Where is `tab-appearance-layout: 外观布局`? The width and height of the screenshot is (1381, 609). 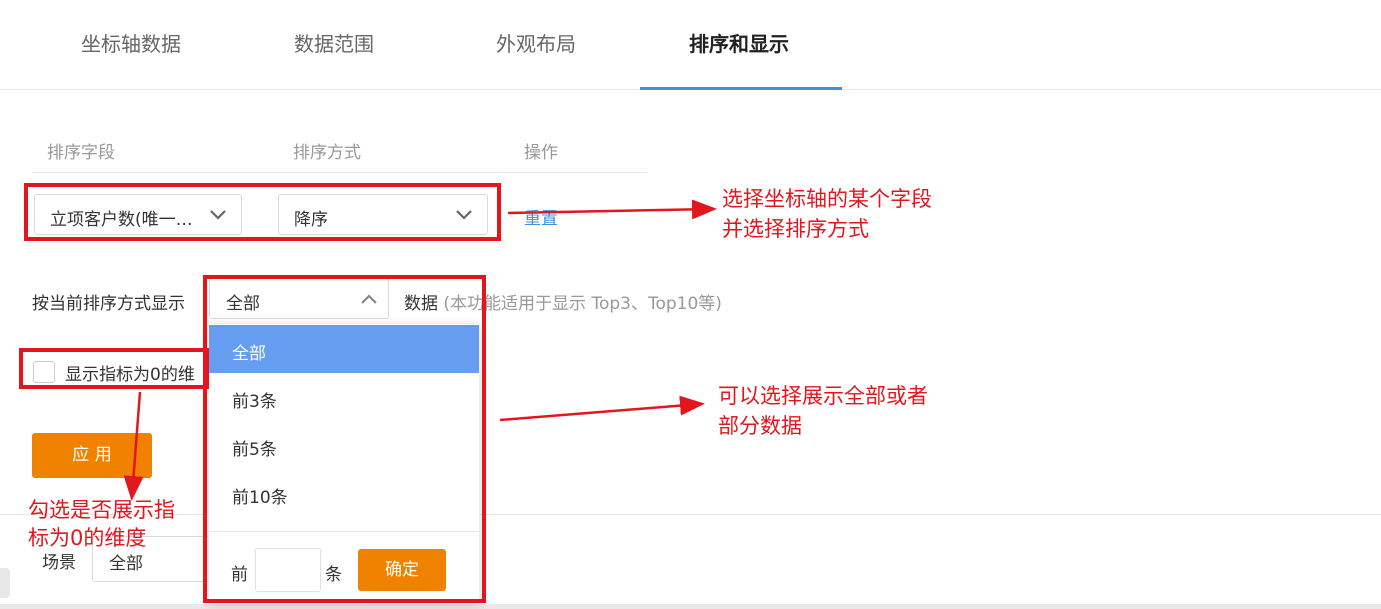 tab-appearance-layout: 外观布局 is located at coordinates (536, 42).